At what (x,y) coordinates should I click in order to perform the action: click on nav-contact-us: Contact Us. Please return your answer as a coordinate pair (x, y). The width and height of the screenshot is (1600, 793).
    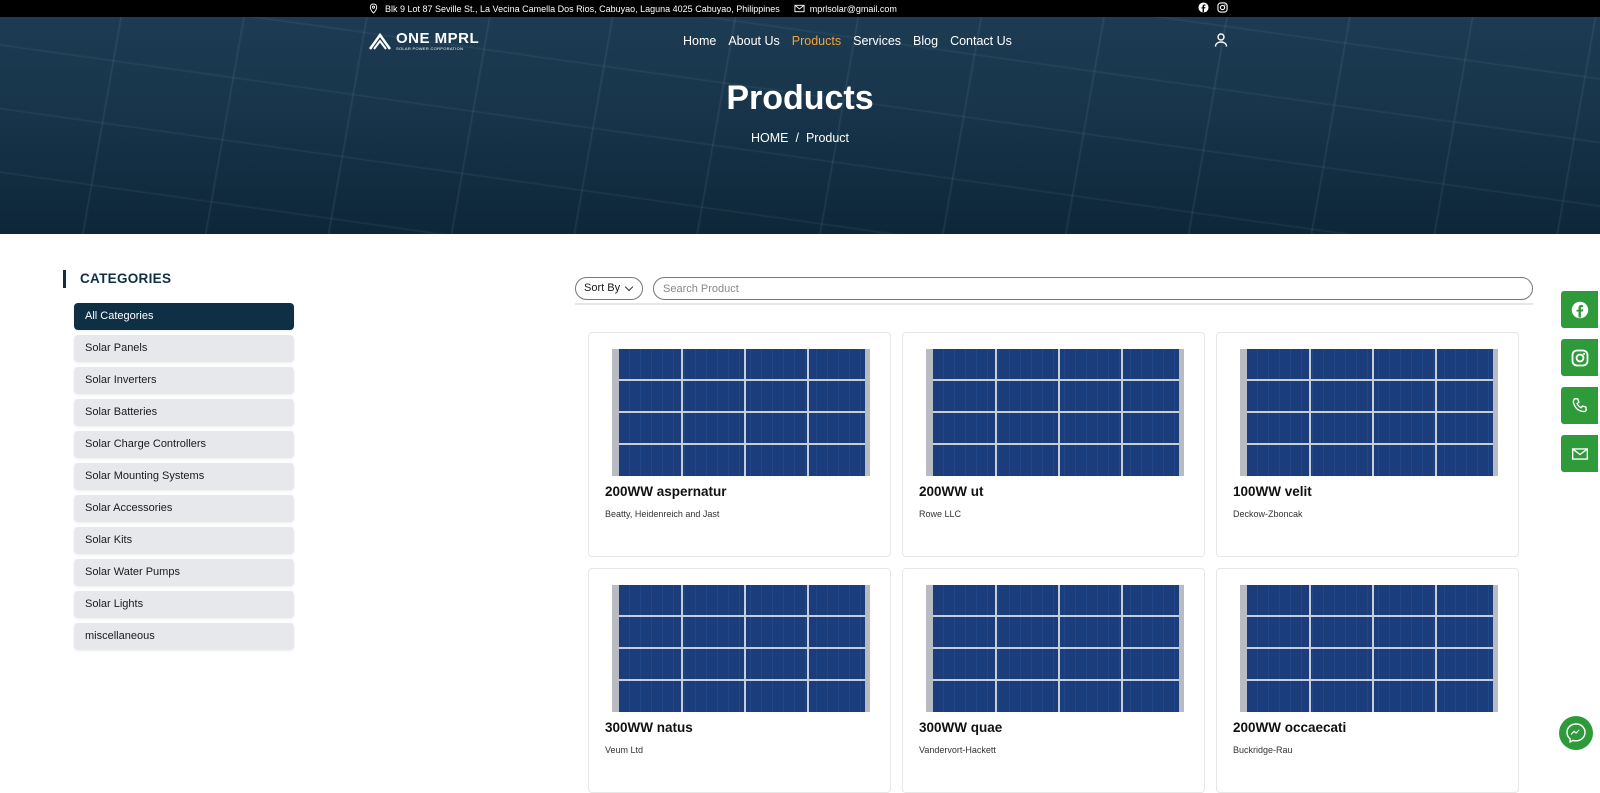
    Looking at the image, I should click on (981, 41).